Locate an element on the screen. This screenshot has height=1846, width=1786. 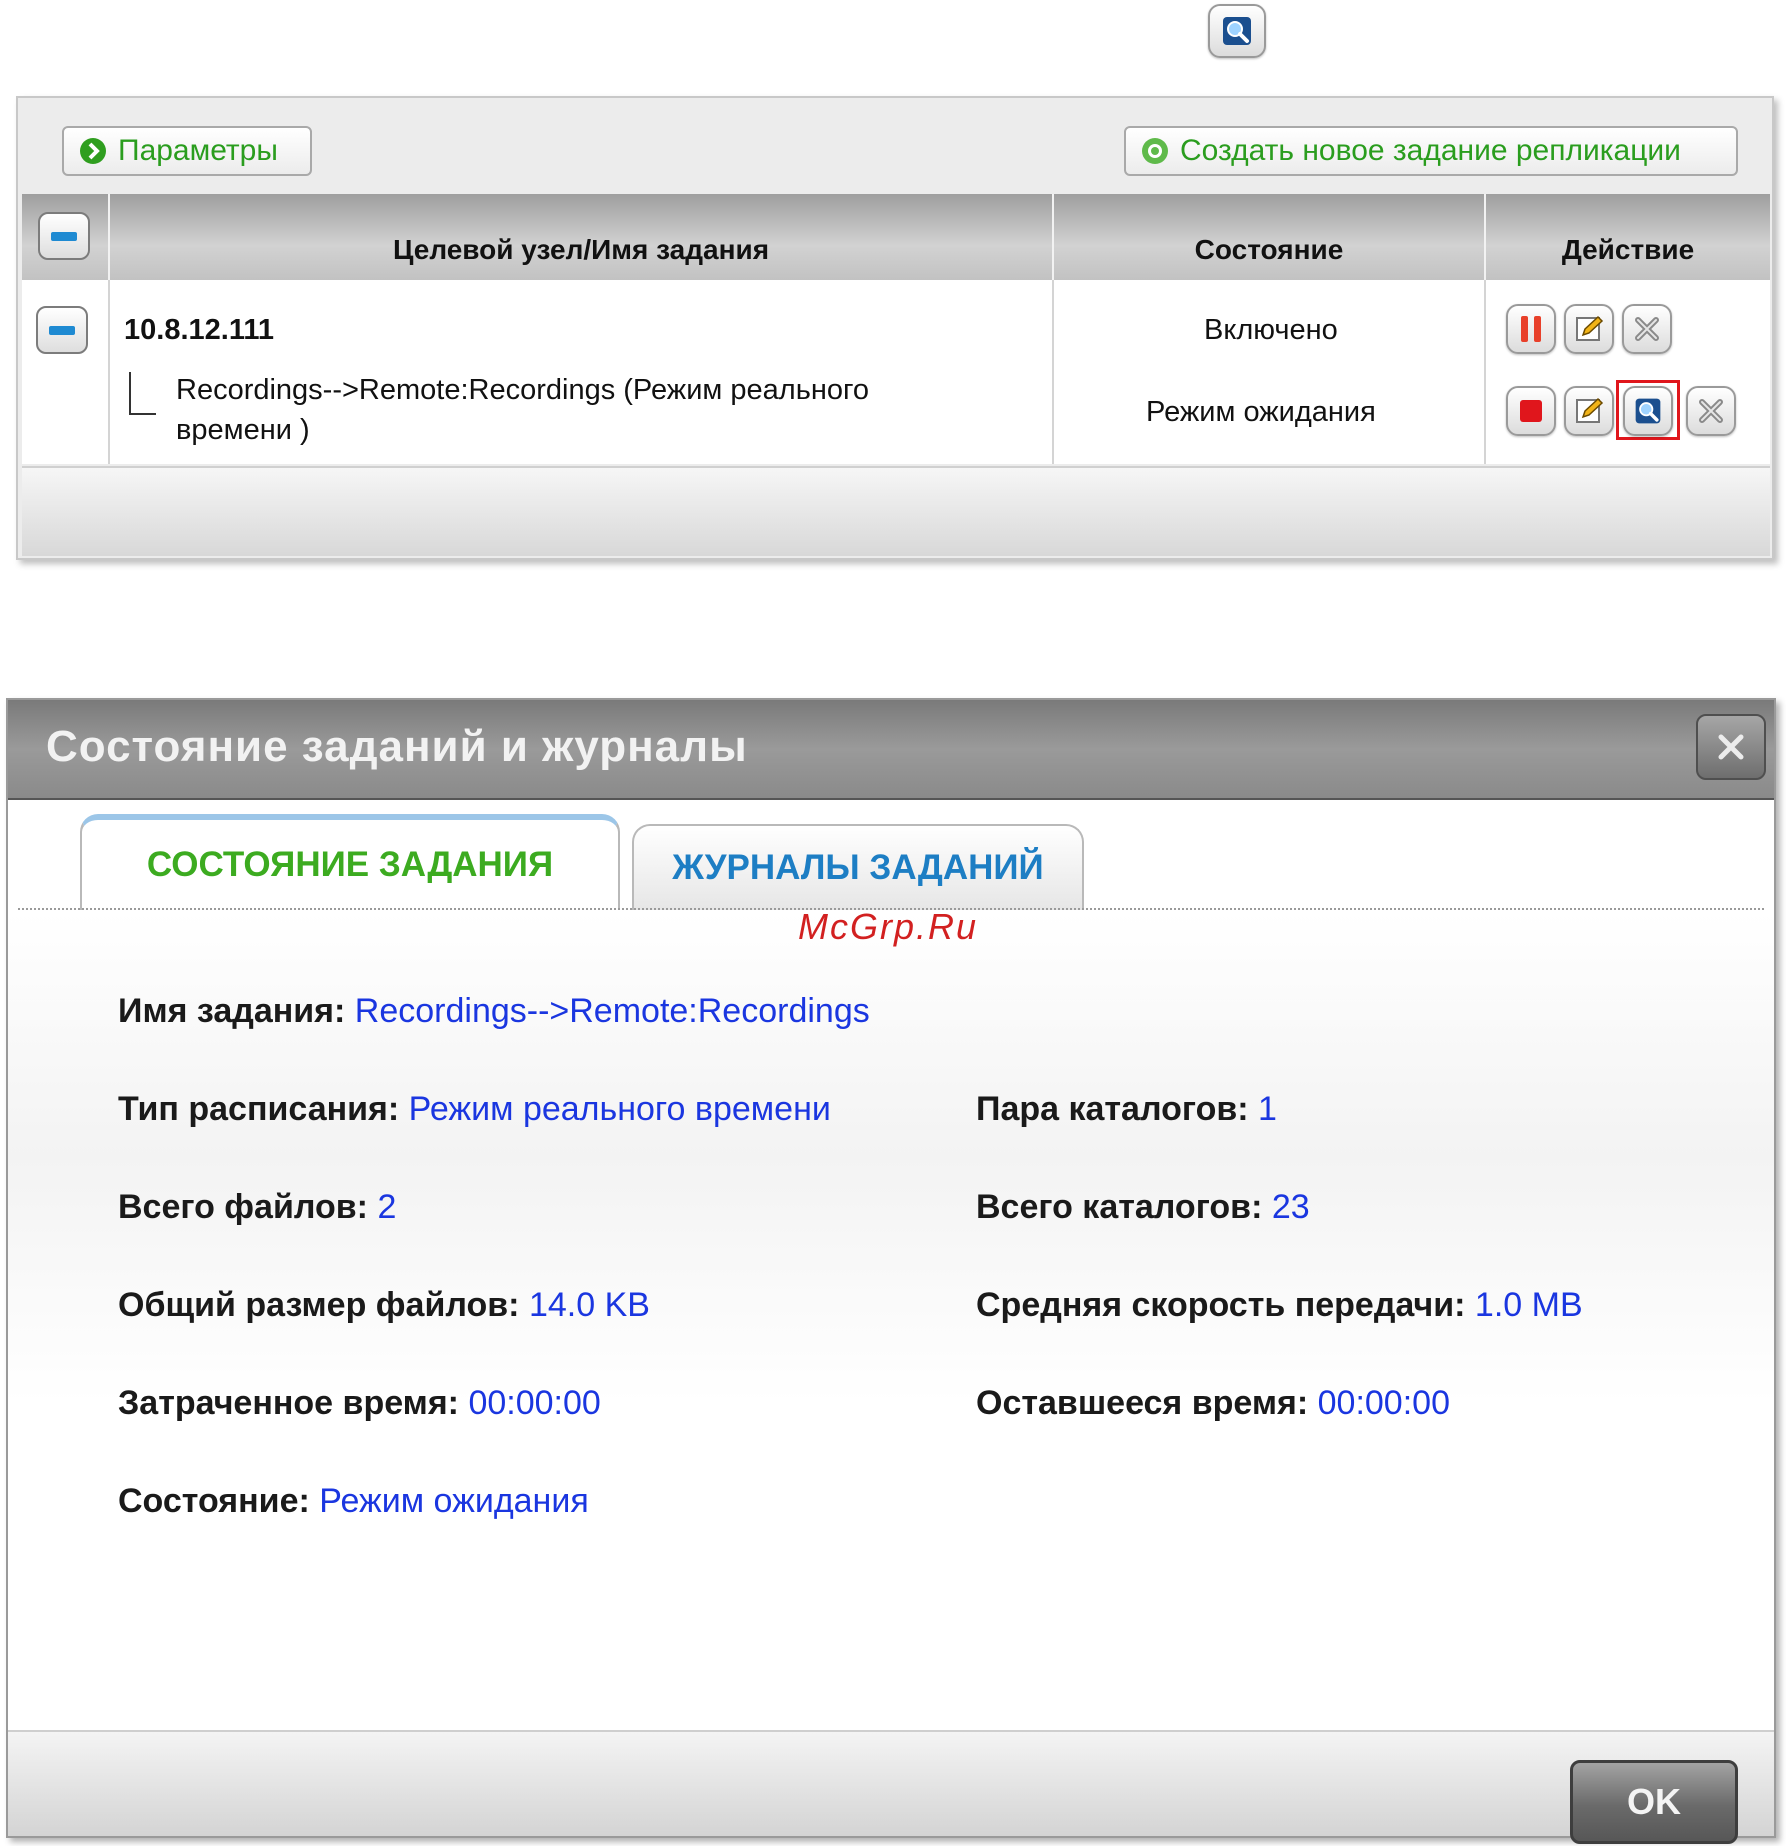
edit-job-button is located at coordinates (1589, 411).